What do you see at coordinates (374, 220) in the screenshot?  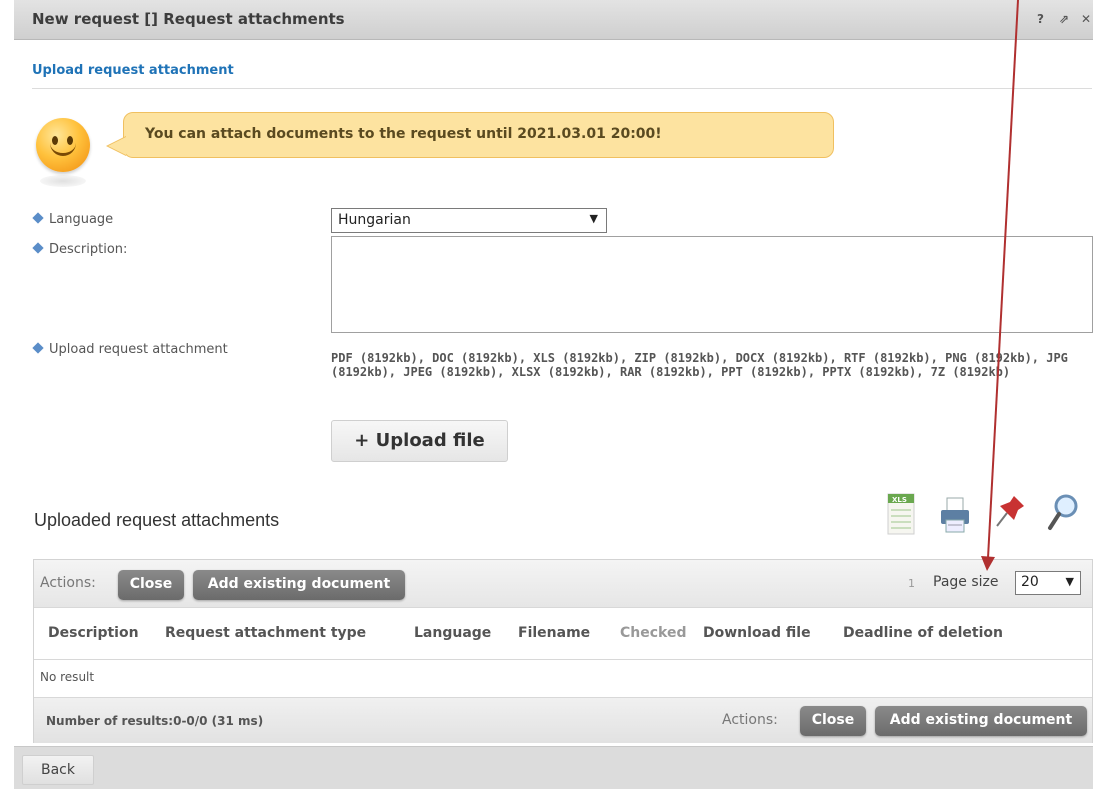 I see `language-select-value: Hungarian` at bounding box center [374, 220].